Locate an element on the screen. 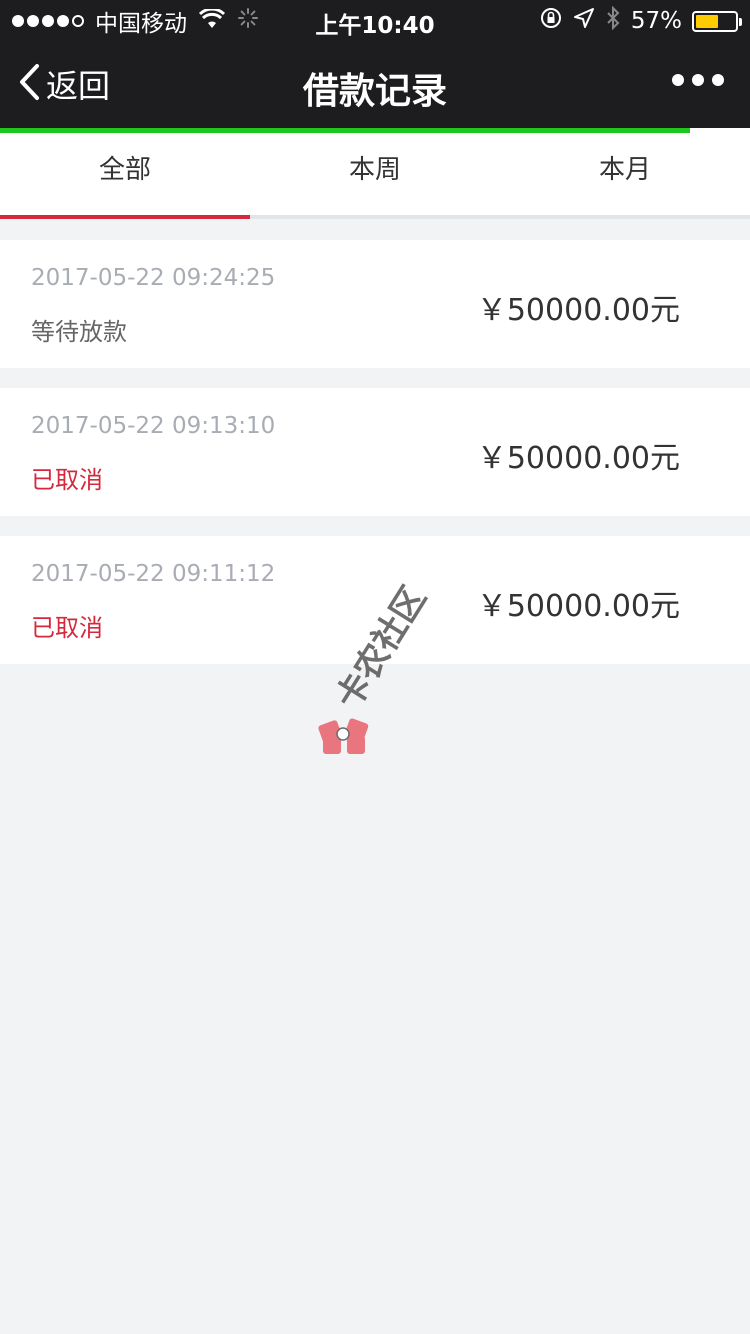  watermark-logo: 卡农社区 is located at coordinates (380, 670).